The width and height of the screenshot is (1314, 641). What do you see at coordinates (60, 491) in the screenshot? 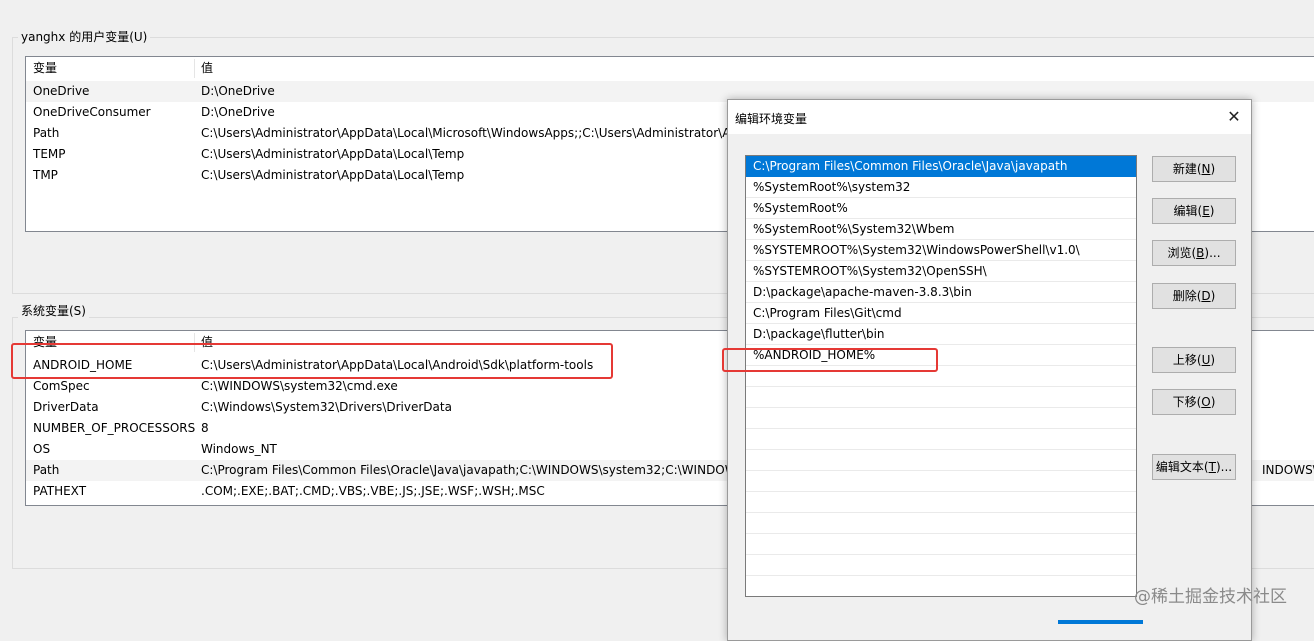
I see `variable-name: PATHEXT` at bounding box center [60, 491].